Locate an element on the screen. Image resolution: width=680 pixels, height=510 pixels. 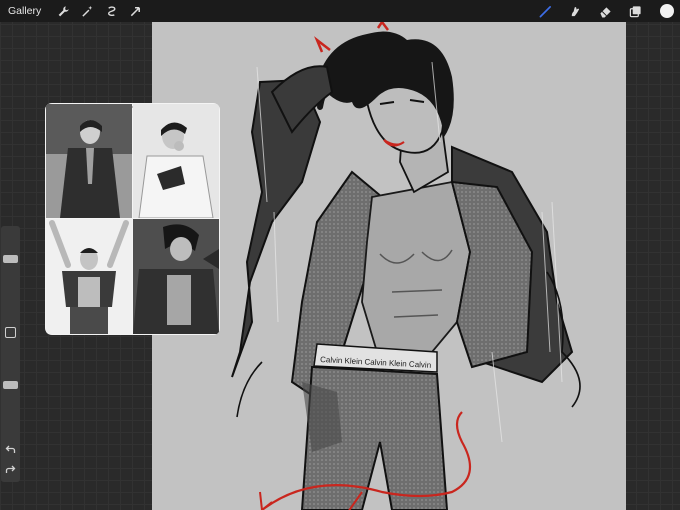
eraser-icon is located at coordinates (605, 11).